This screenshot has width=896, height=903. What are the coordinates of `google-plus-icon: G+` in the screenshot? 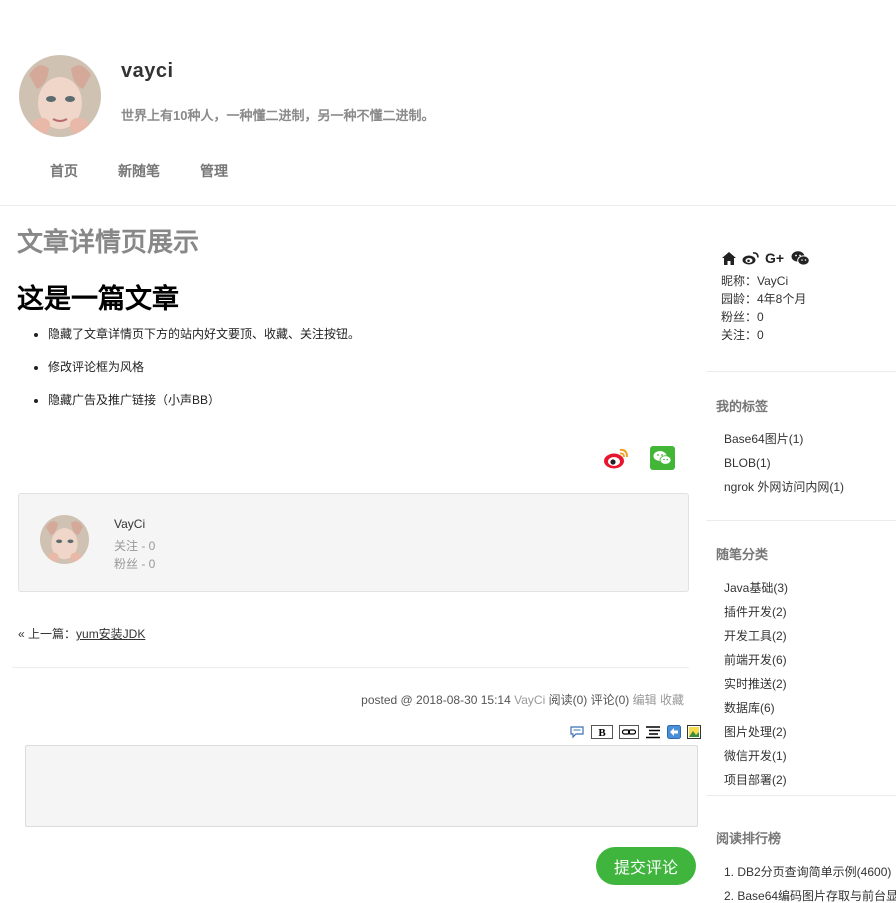 It's located at (775, 258).